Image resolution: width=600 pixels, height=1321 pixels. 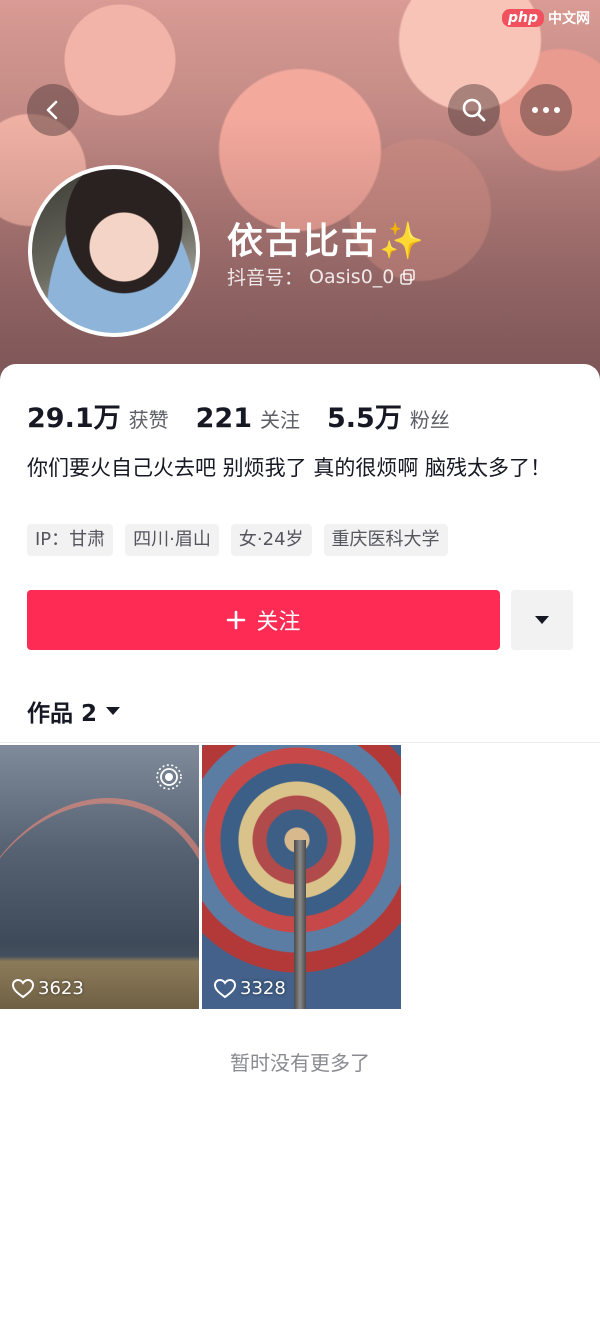 I want to click on recommend-dropdown-button, so click(x=542, y=620).